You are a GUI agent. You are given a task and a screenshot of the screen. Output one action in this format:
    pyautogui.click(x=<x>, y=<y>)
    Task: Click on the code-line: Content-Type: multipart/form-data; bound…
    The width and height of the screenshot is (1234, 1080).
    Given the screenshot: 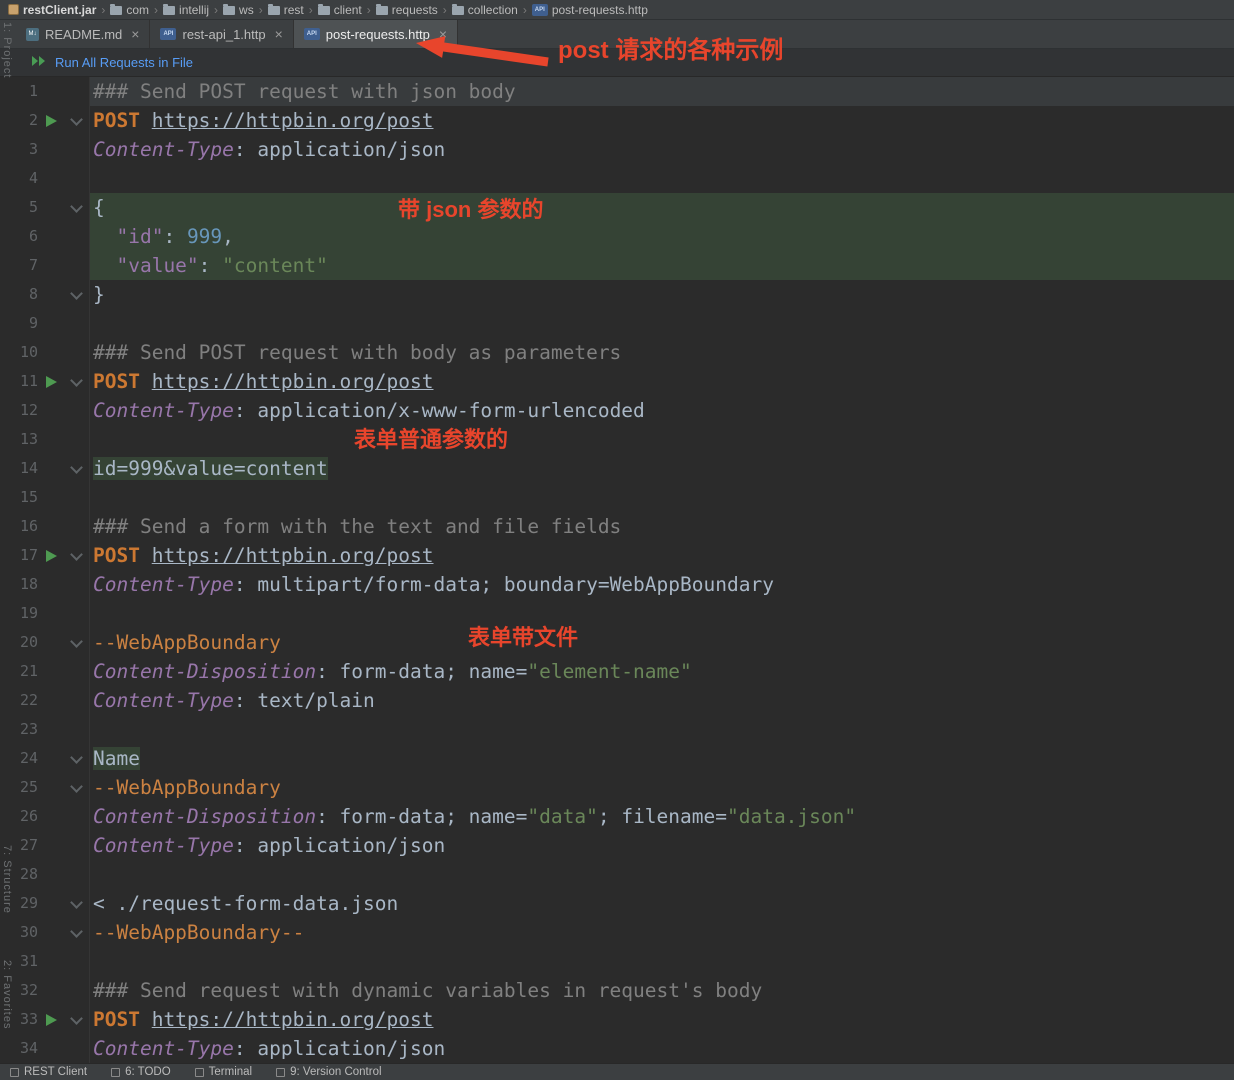 What is the action you would take?
    pyautogui.click(x=662, y=584)
    